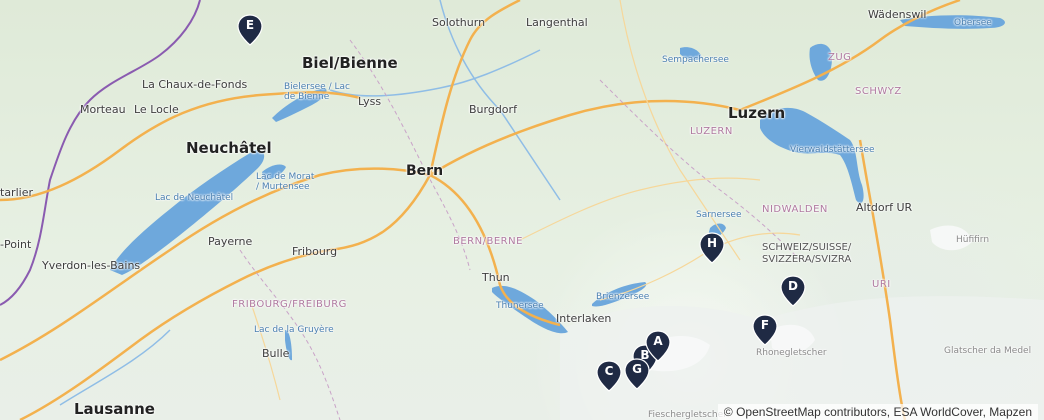 This screenshot has width=1044, height=420. I want to click on marker-letter: C, so click(609, 371).